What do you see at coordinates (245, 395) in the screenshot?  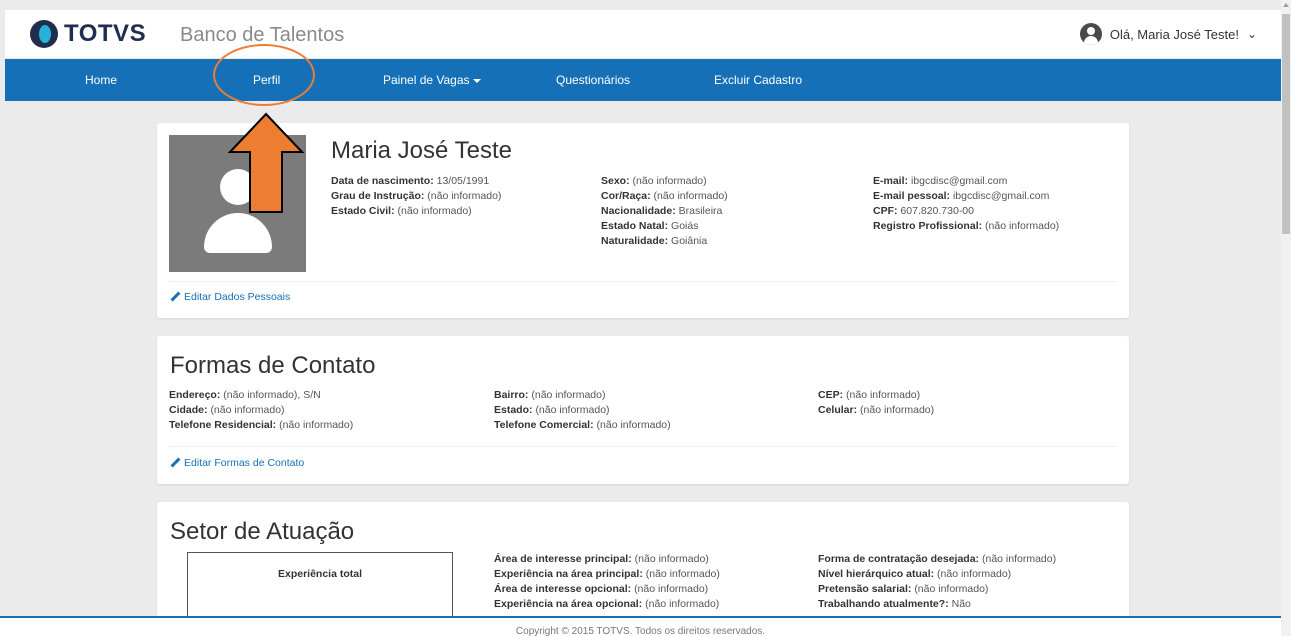 I see `field-row: Endereço: (não informado), S/N` at bounding box center [245, 395].